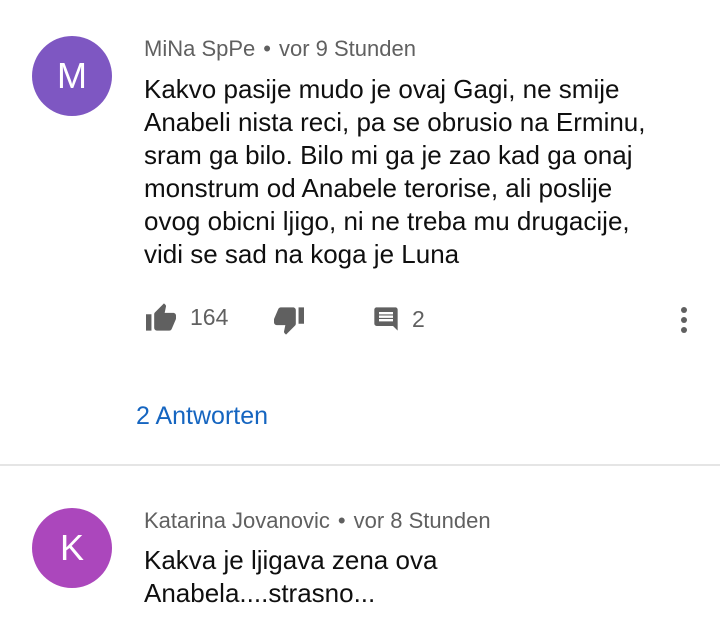 This screenshot has height=619, width=720. I want to click on comment-time: vor 8 Stunden, so click(422, 520).